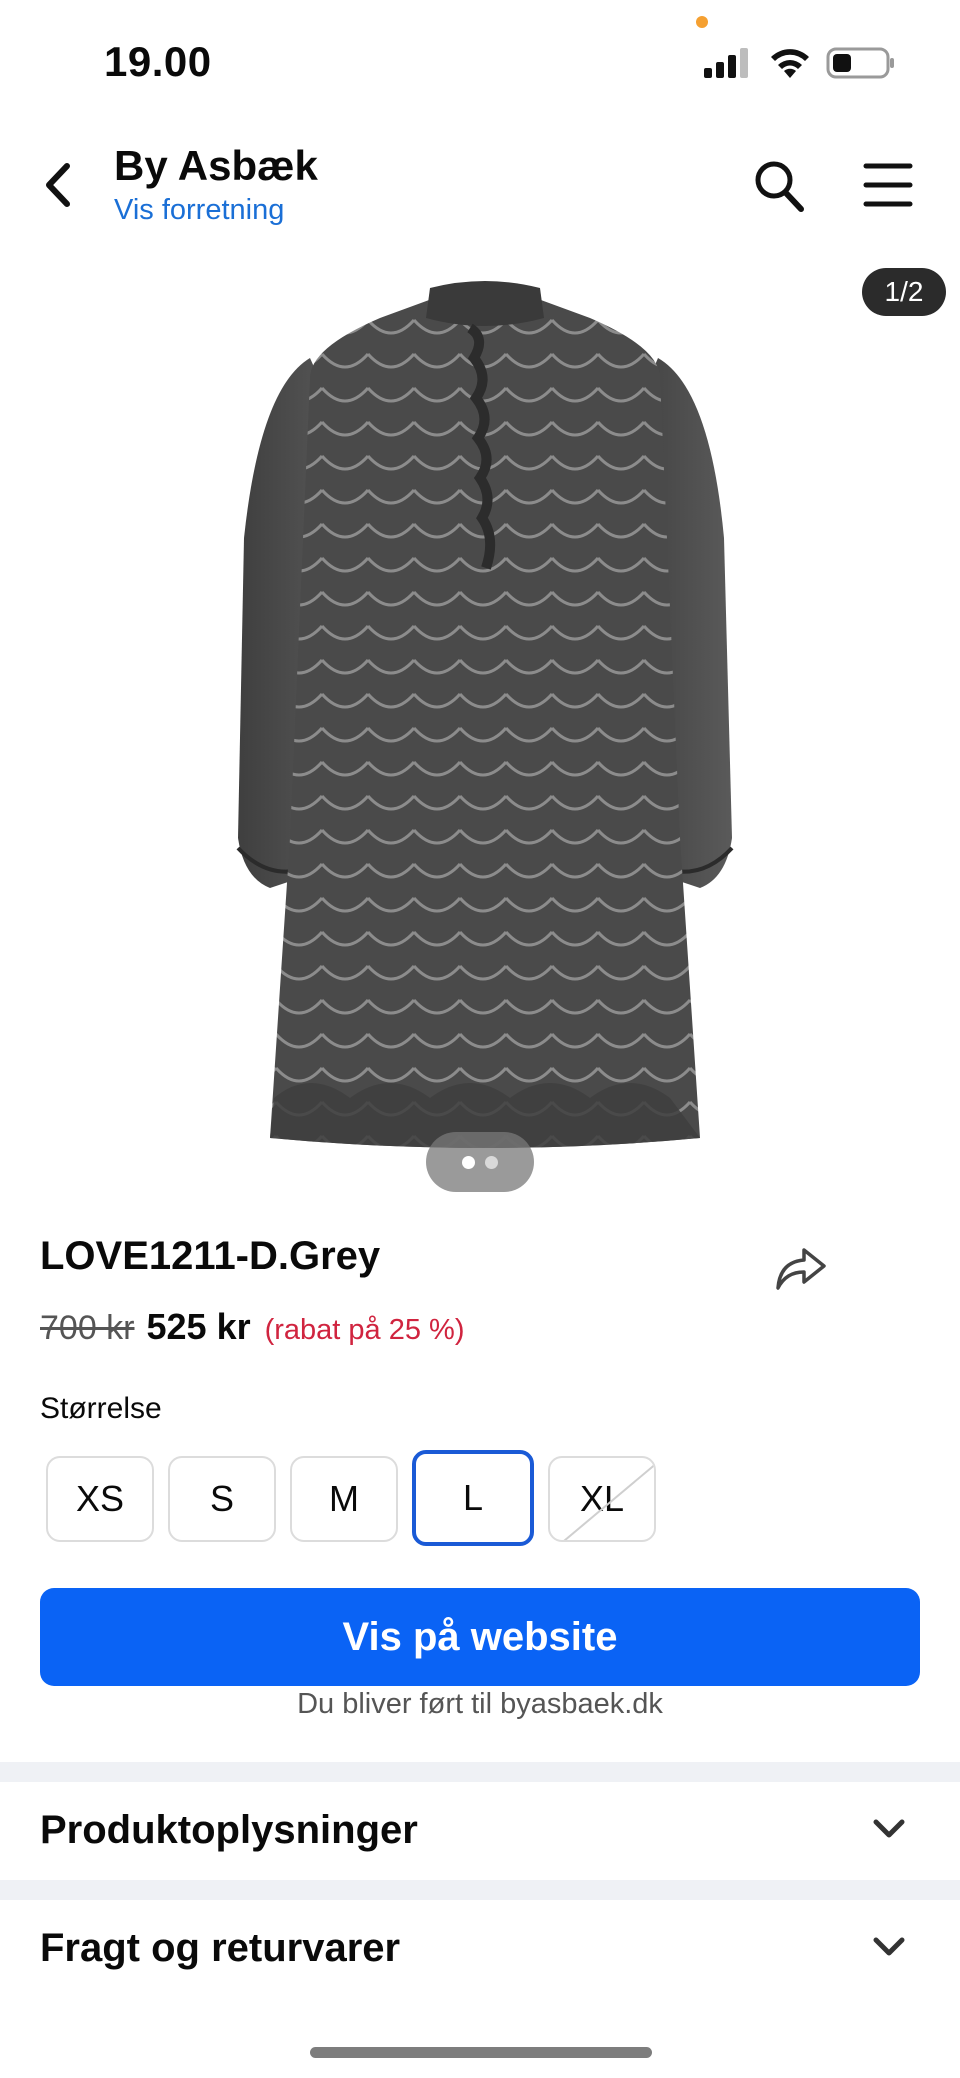  Describe the element at coordinates (216, 165) in the screenshot. I see `shop-name: By Asbæk` at that location.